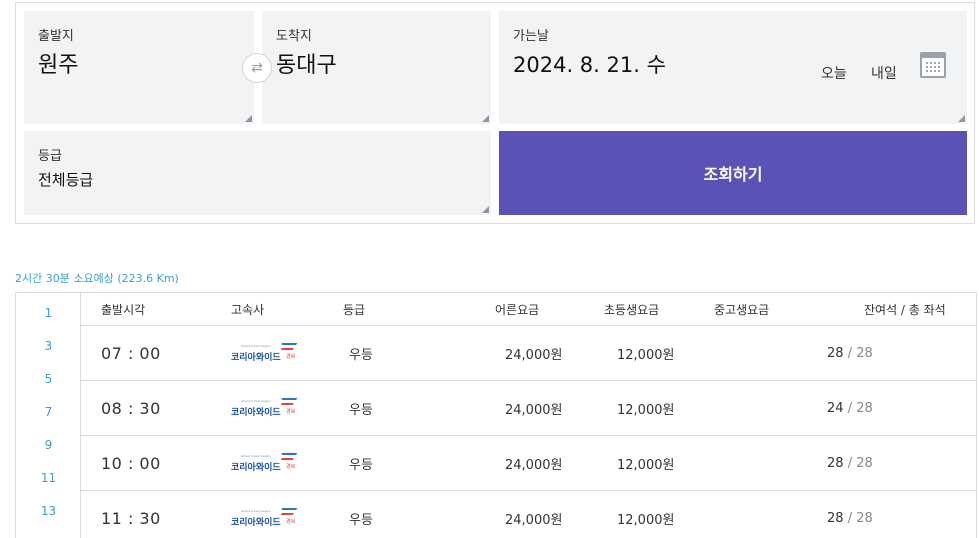 The width and height of the screenshot is (979, 538). I want to click on departure-time: 08 : 30, so click(131, 408).